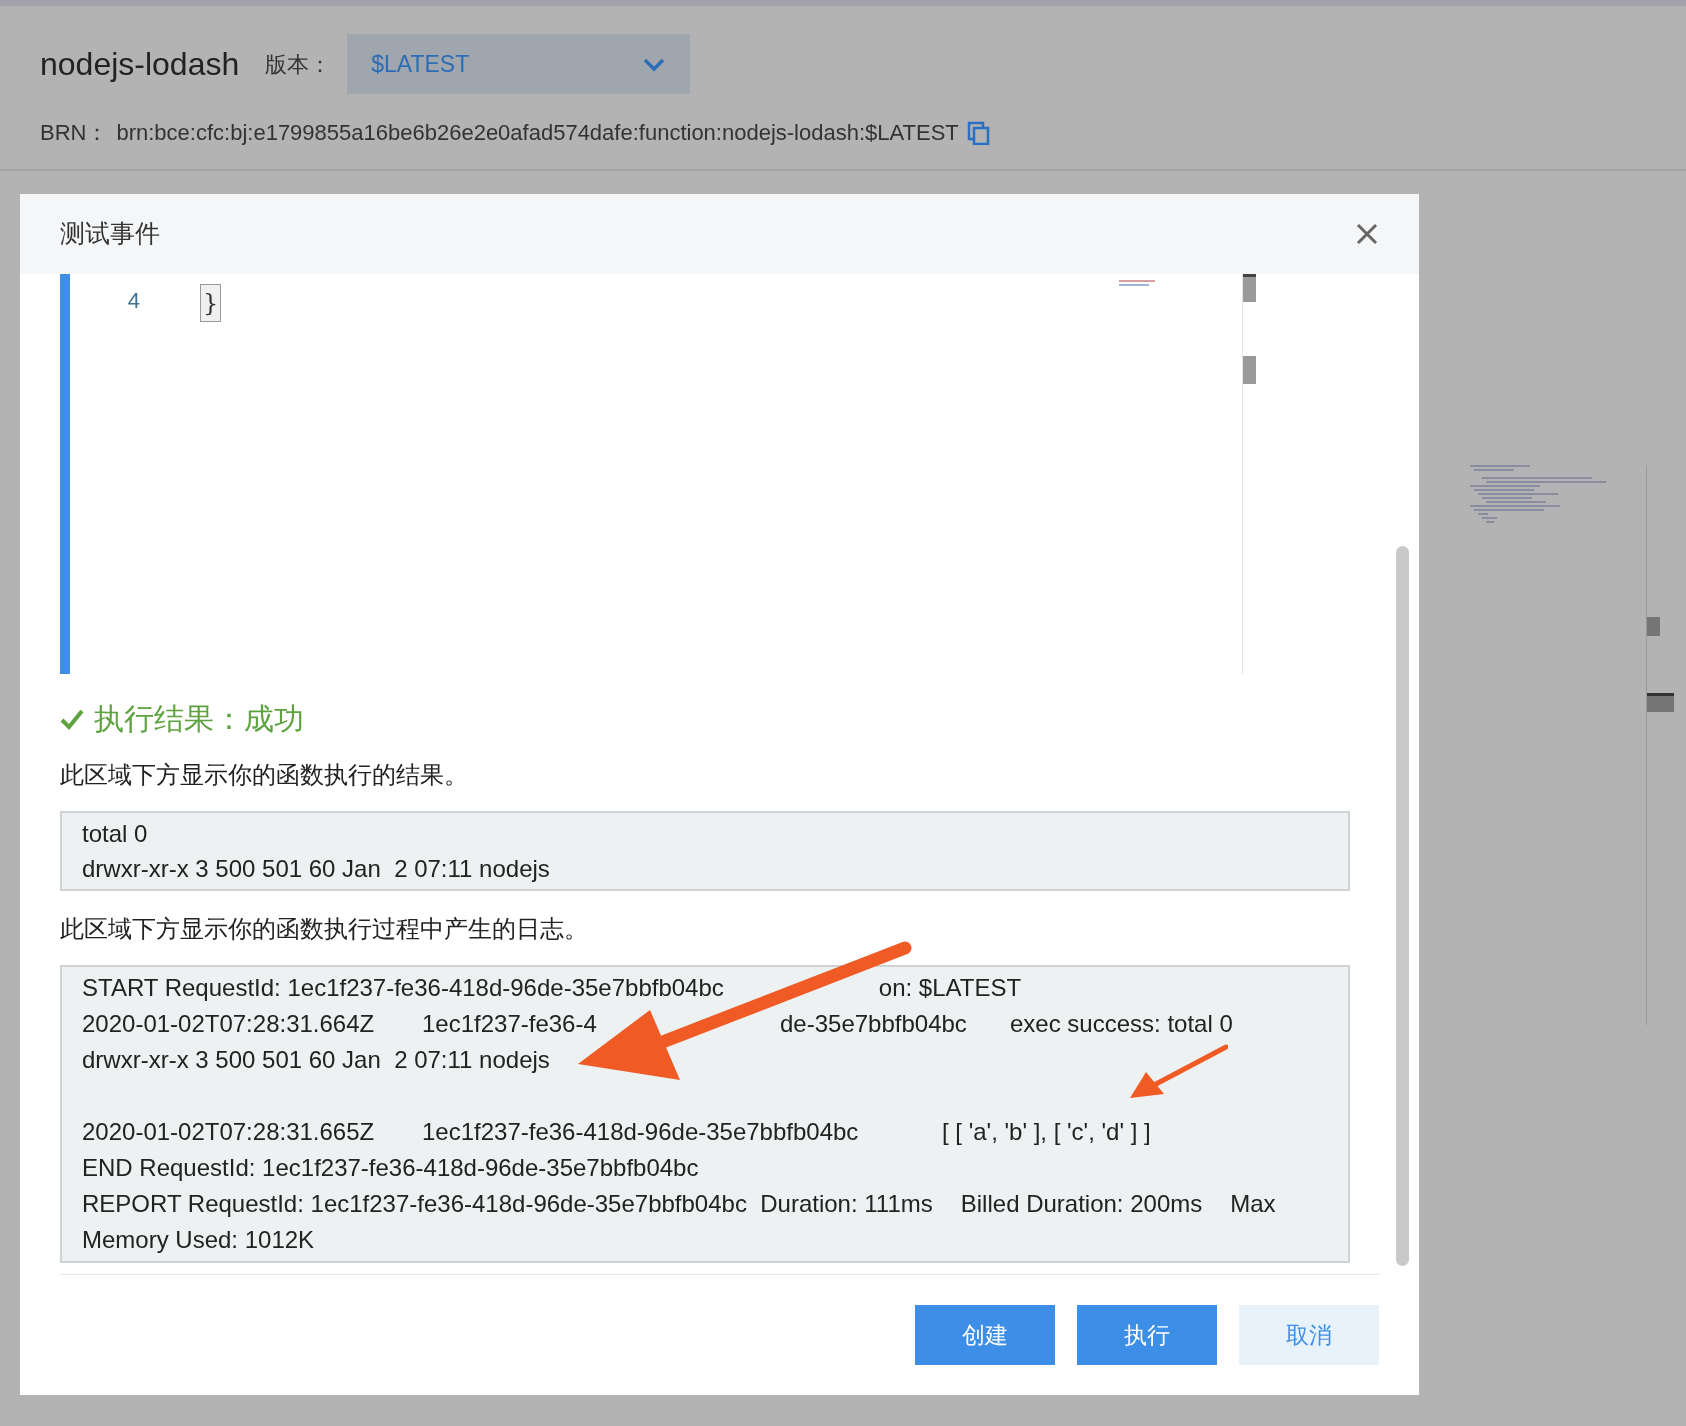 The width and height of the screenshot is (1686, 1426). What do you see at coordinates (1081, 1204) in the screenshot?
I see `log-text: Billed Duration: 200ms` at bounding box center [1081, 1204].